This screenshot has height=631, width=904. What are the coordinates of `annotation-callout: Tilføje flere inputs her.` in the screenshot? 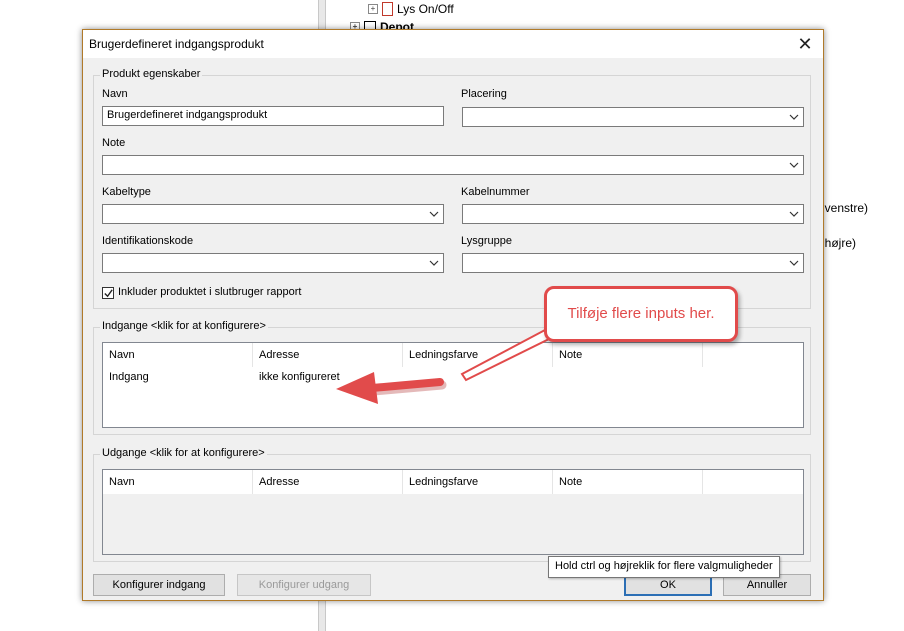 It's located at (641, 314).